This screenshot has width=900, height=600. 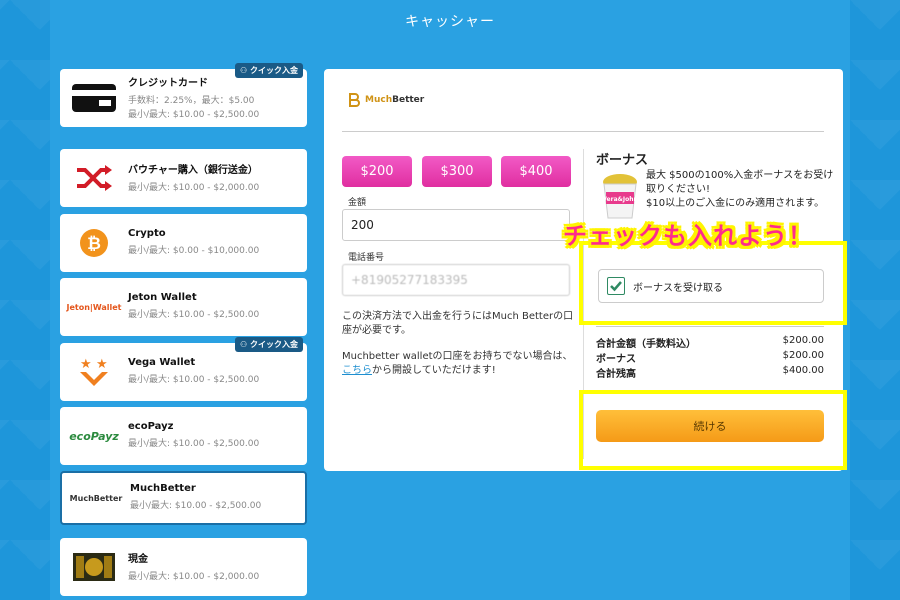 What do you see at coordinates (710, 326) in the screenshot?
I see `summary-divider` at bounding box center [710, 326].